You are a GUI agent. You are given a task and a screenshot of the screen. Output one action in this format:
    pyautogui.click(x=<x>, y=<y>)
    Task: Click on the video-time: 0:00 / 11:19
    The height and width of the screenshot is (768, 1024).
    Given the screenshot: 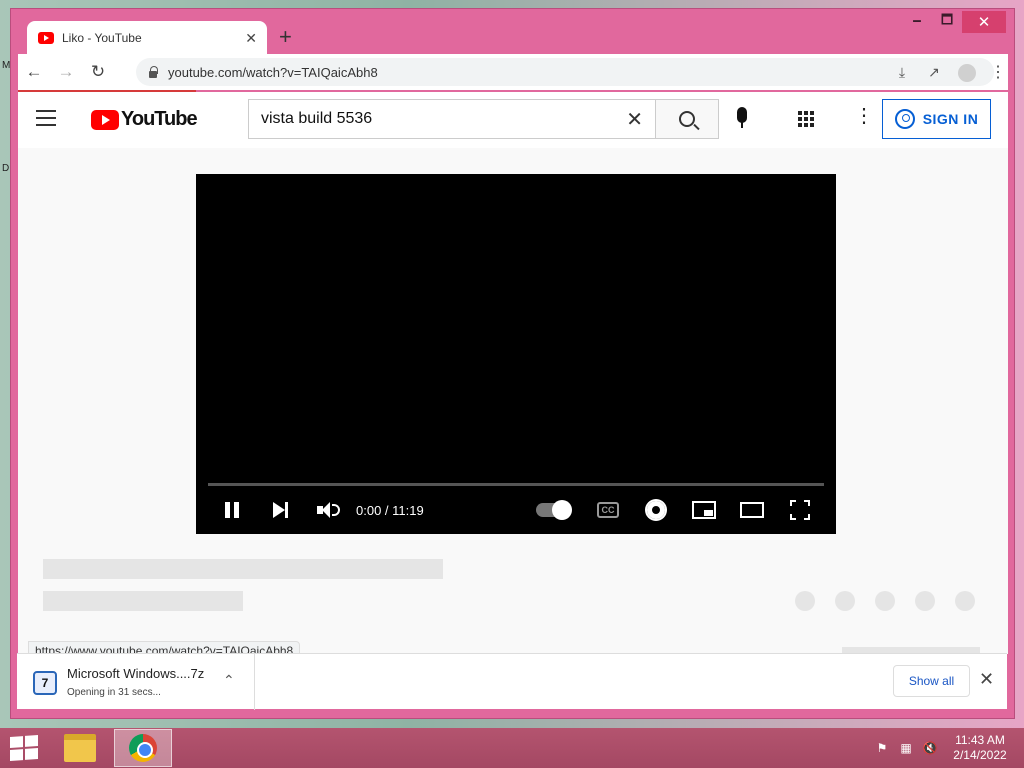 What is the action you would take?
    pyautogui.click(x=390, y=510)
    